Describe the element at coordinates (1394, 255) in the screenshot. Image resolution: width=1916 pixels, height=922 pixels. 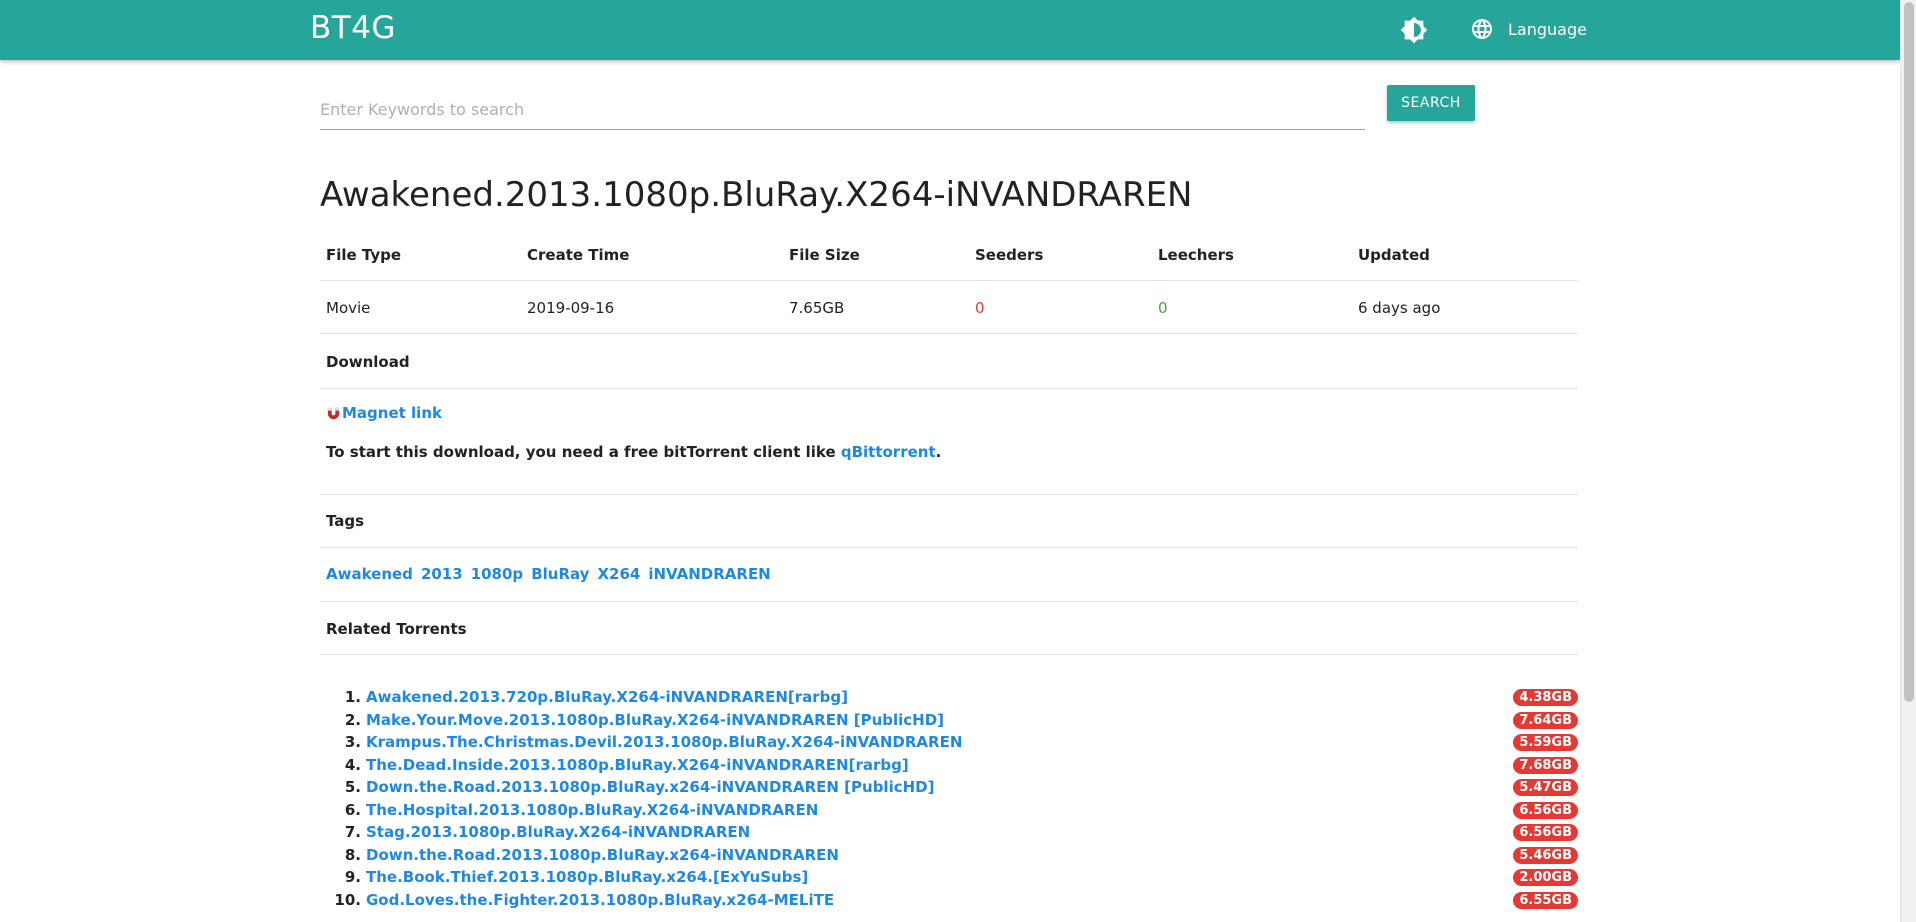
I see `header-updated: Updated` at that location.